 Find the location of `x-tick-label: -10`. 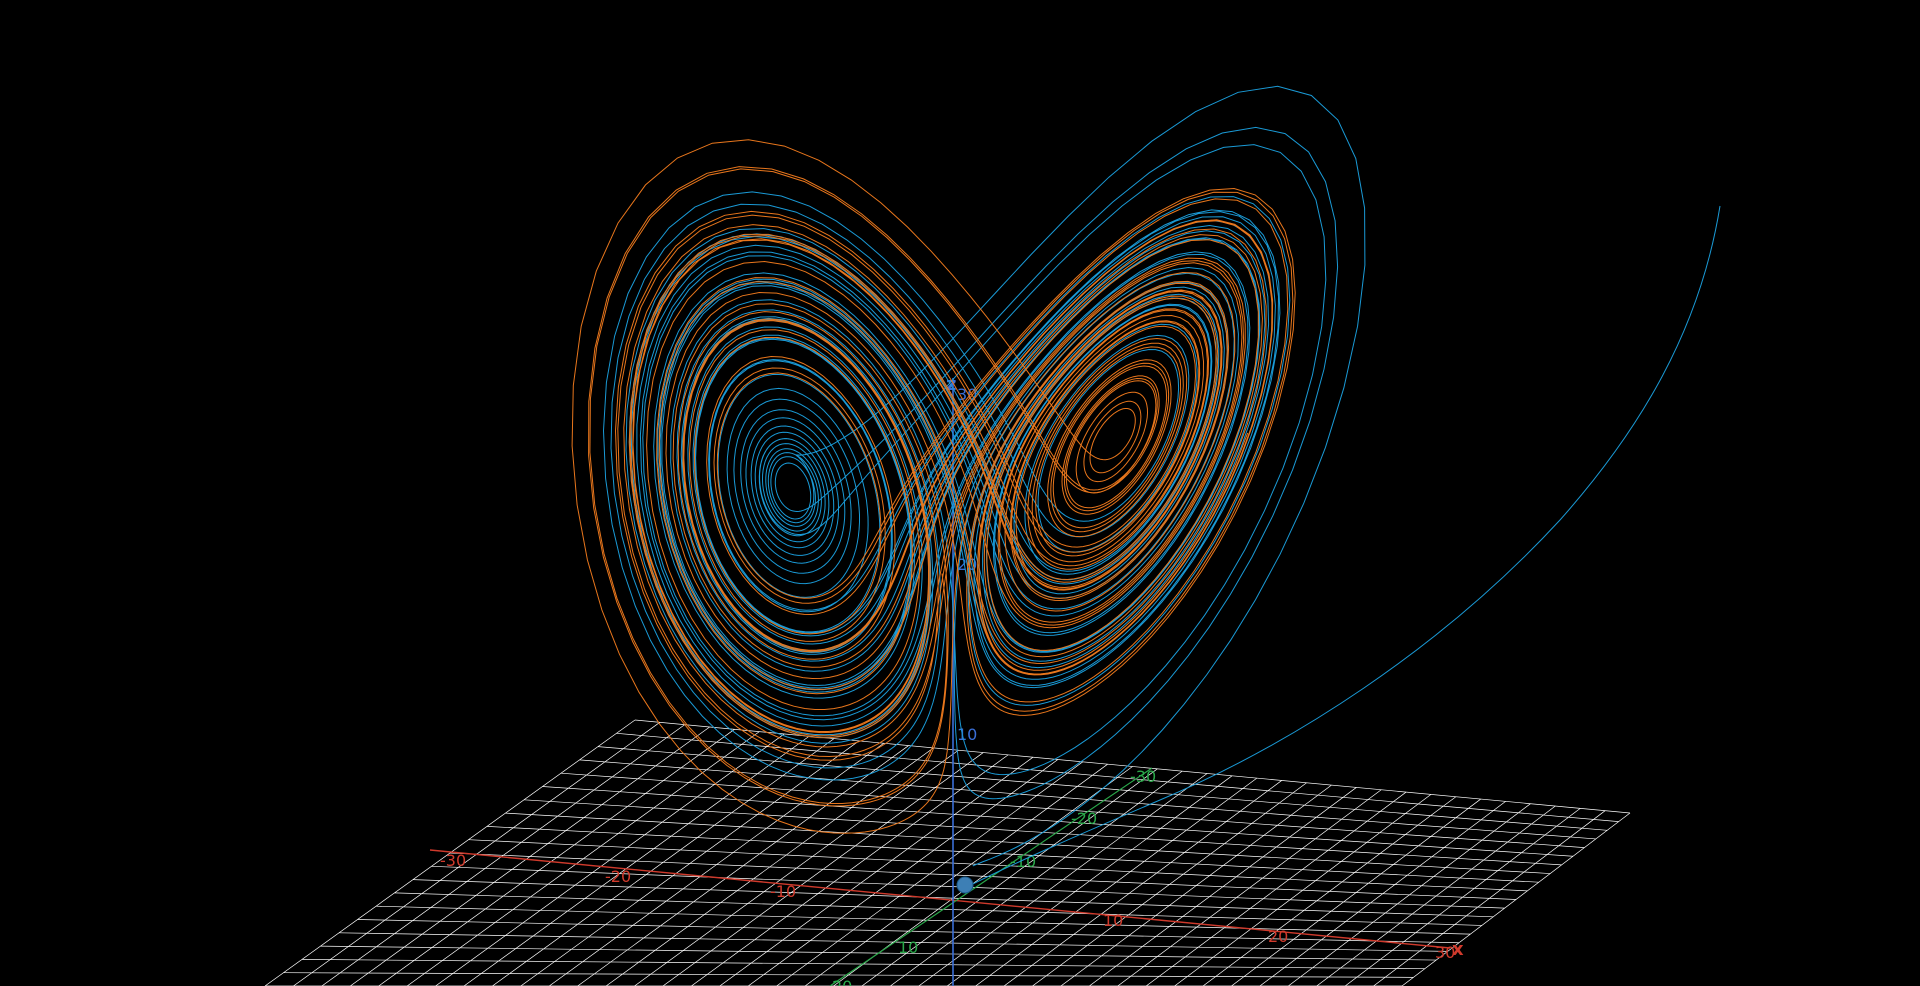

x-tick-label: -10 is located at coordinates (783, 891).